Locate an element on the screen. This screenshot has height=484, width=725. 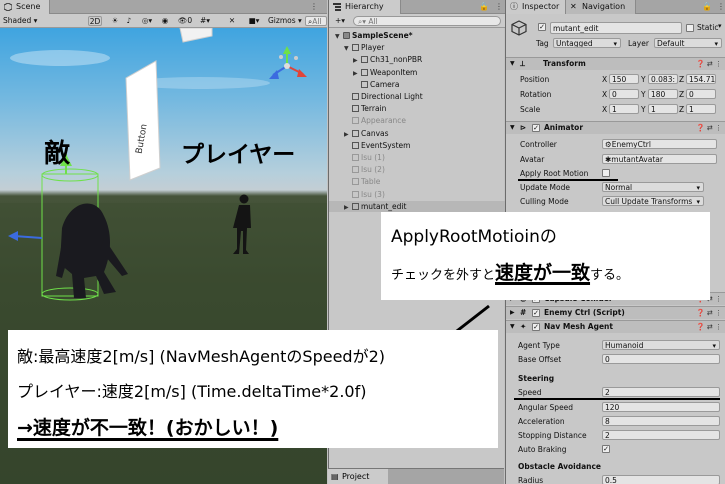
angular-speed-field: 120 is located at coordinates (661, 407).